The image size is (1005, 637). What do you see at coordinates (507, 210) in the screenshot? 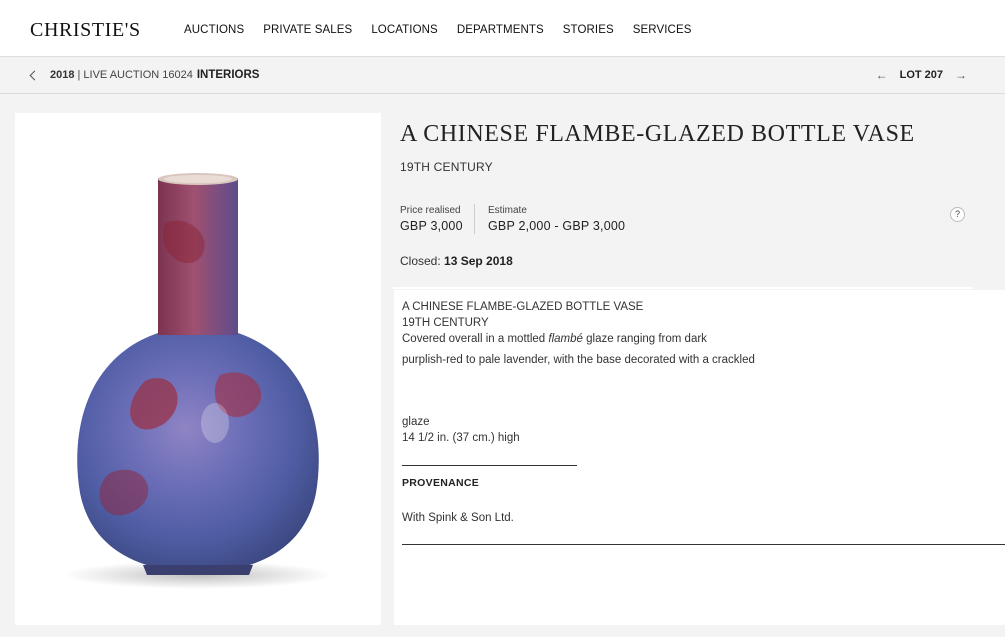
I see `estimate-label: Estimate` at bounding box center [507, 210].